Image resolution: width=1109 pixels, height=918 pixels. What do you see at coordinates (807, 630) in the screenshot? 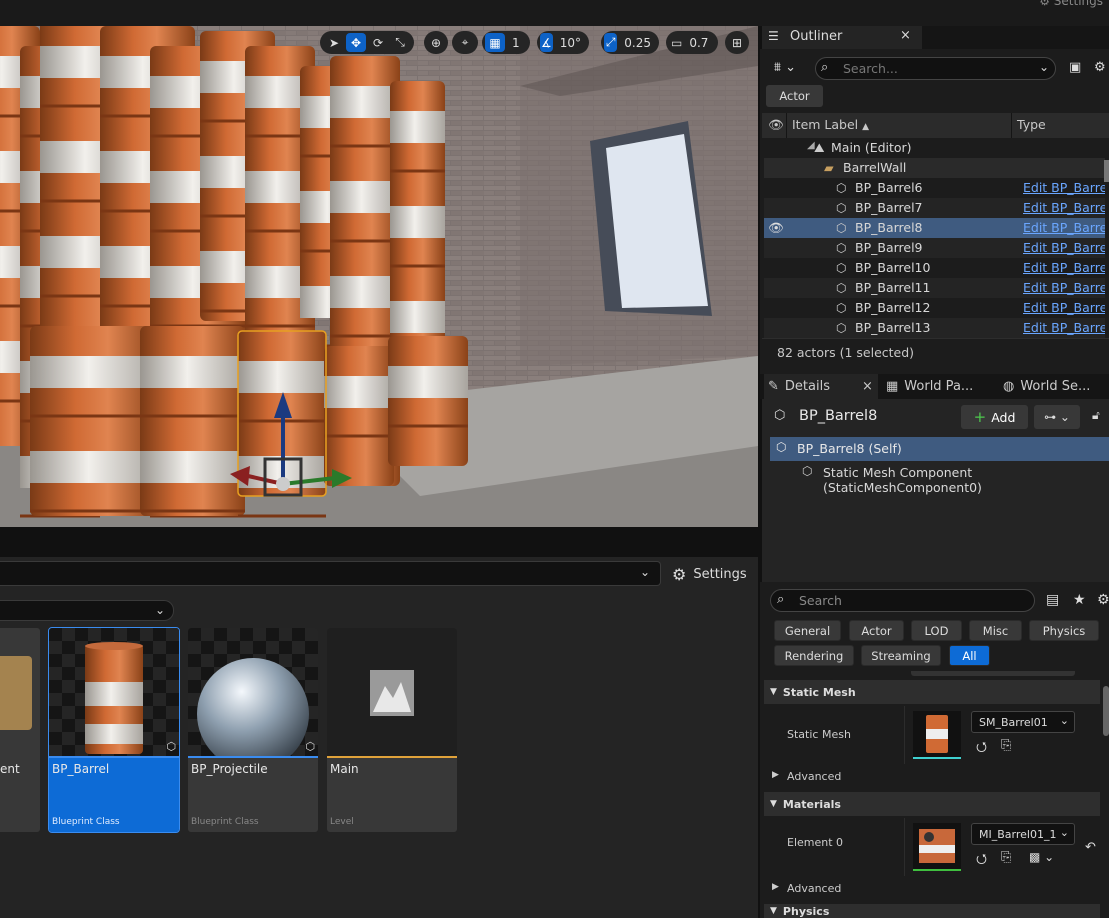
I see `filter-general: General` at bounding box center [807, 630].